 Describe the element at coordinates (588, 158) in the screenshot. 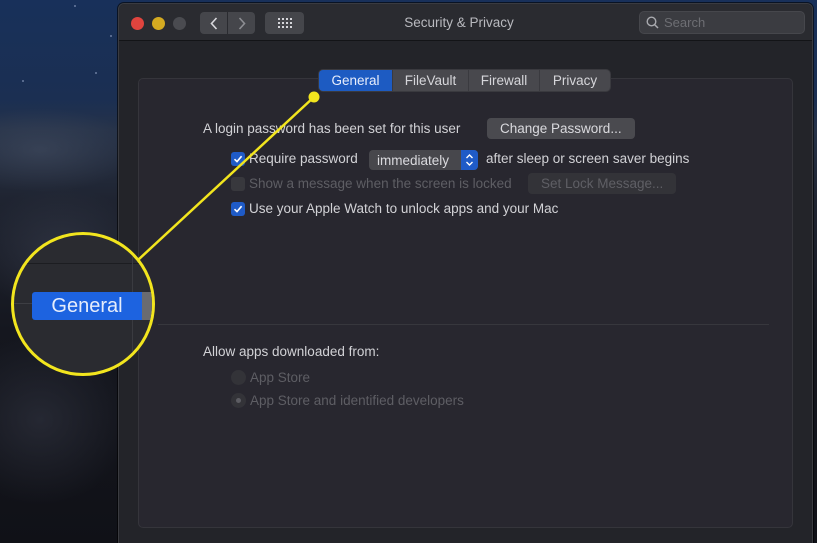

I see `require-password-suffix: after sleep or screen saver begins` at that location.